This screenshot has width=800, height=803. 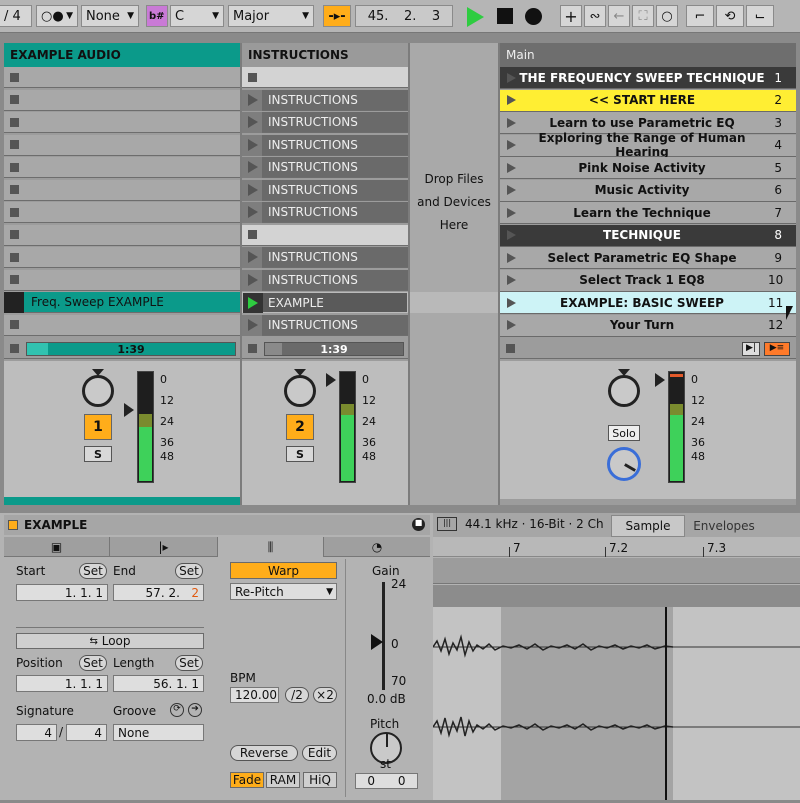 I want to click on loop-button: ⇆ Loop, so click(x=110, y=641).